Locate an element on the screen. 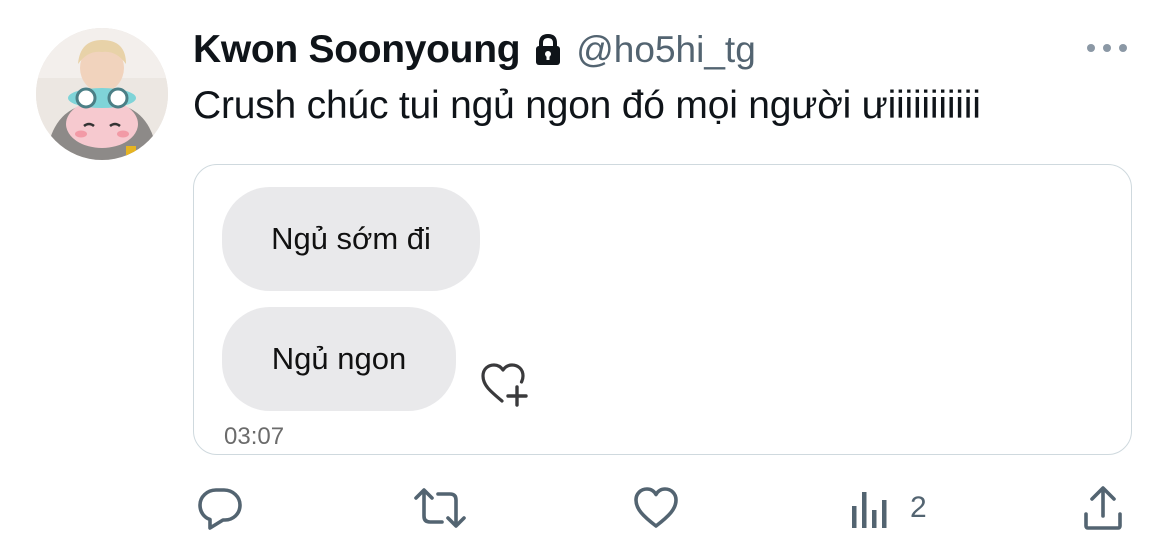 This screenshot has height=557, width=1170. share-button is located at coordinates (1103, 508).